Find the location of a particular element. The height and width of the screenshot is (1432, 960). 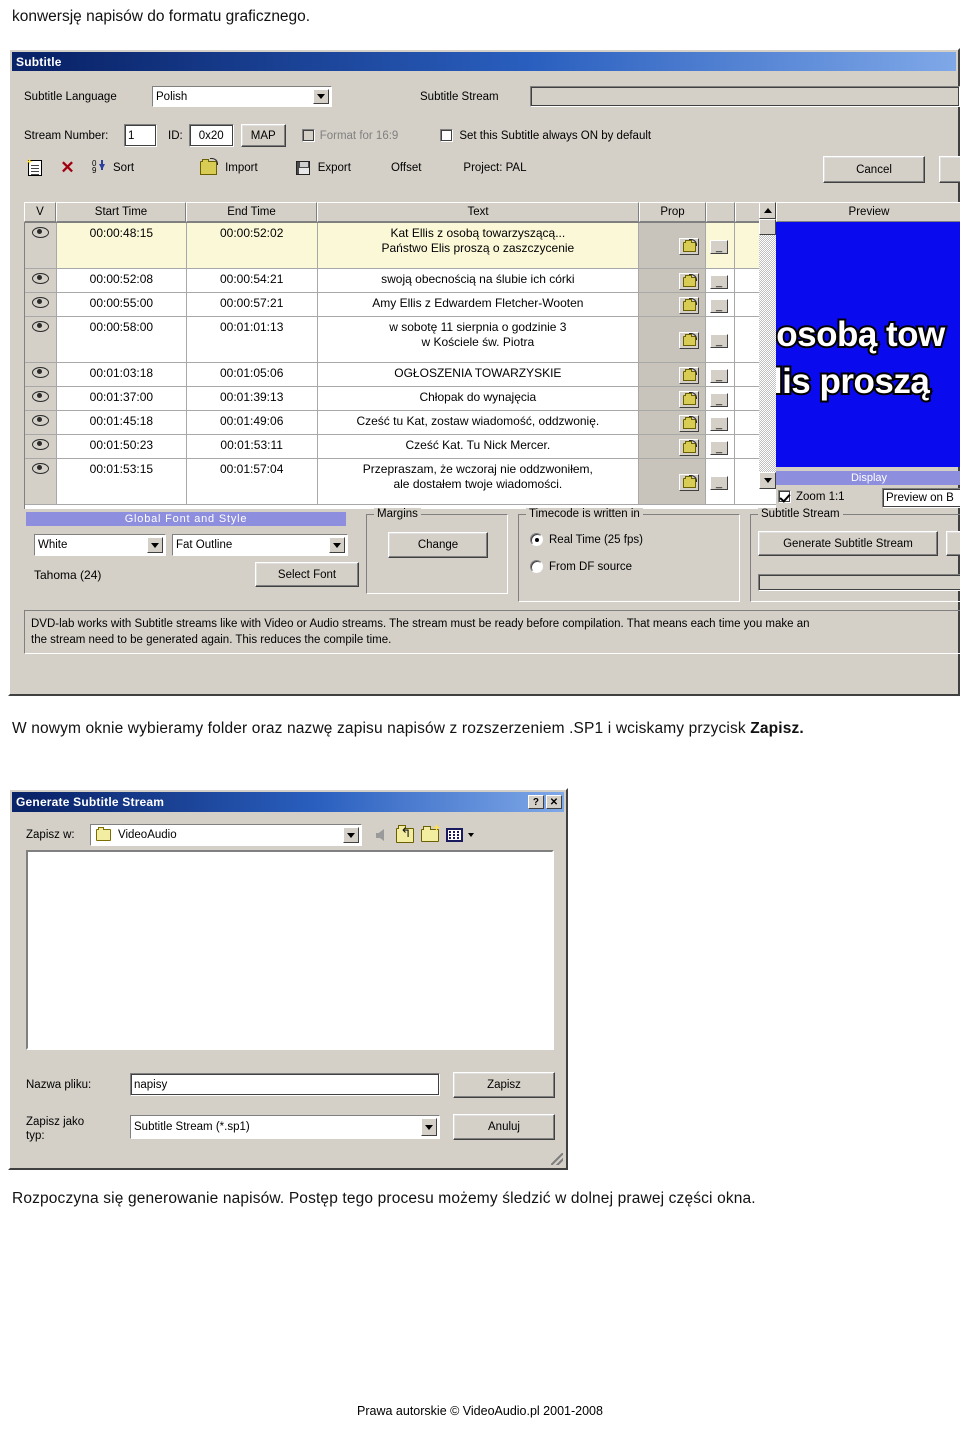

new-document-icon is located at coordinates (35, 168).